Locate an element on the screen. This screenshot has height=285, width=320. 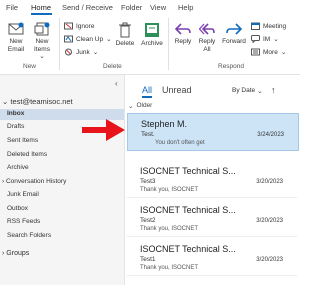
clean-up-icon is located at coordinates (68, 39).